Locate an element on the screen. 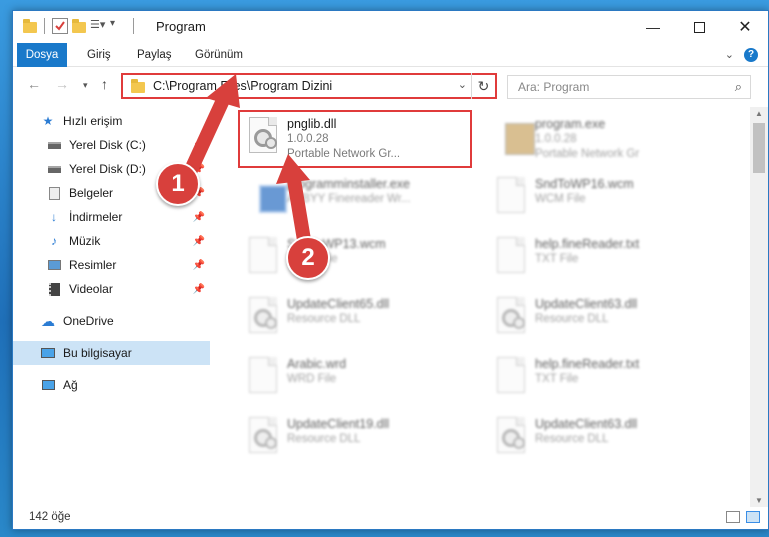 Image resolution: width=769 pixels, height=537 pixels. installer-icon is located at coordinates (266, 199).